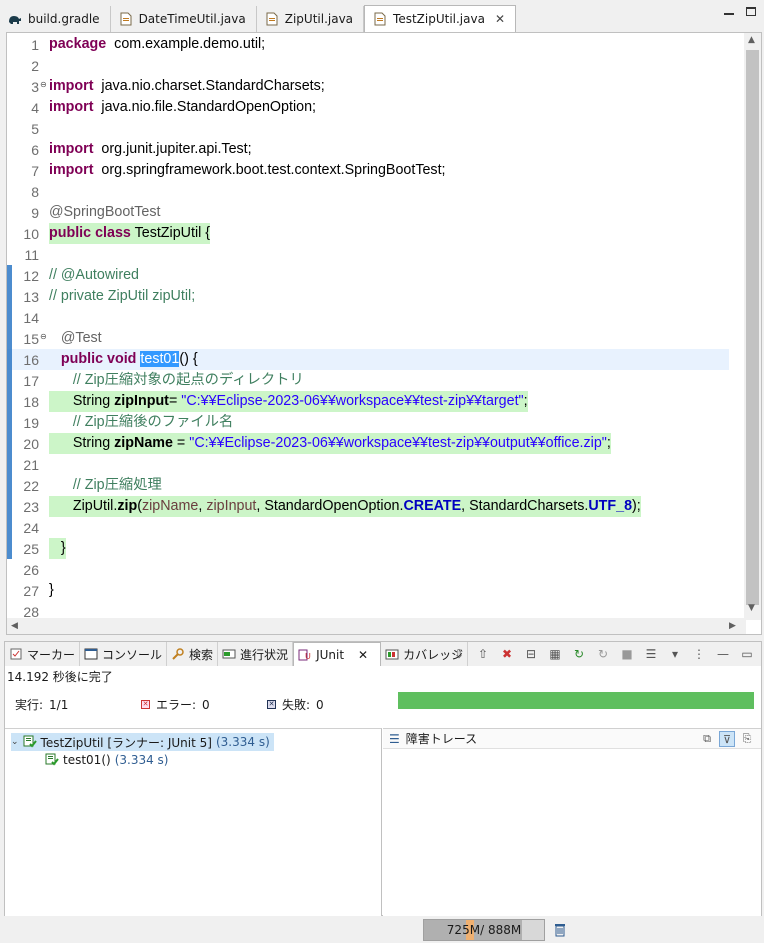  What do you see at coordinates (368, 191) in the screenshot?
I see `code-line: 8` at bounding box center [368, 191].